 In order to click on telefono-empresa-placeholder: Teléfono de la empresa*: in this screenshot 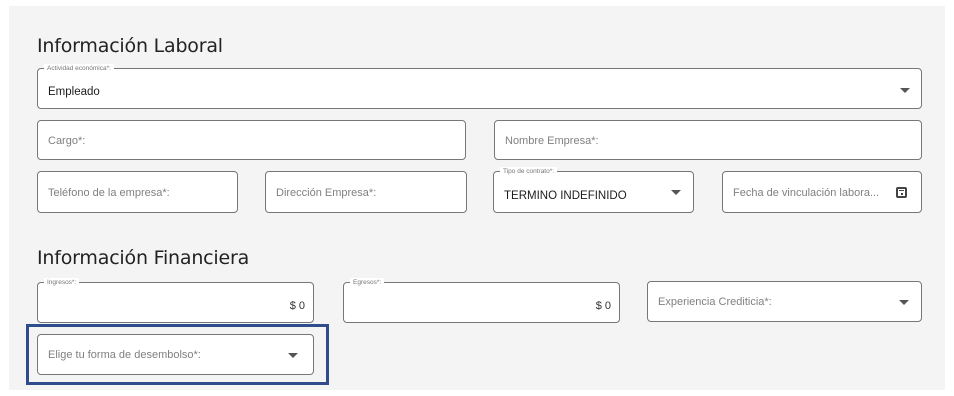, I will do `click(109, 193)`.